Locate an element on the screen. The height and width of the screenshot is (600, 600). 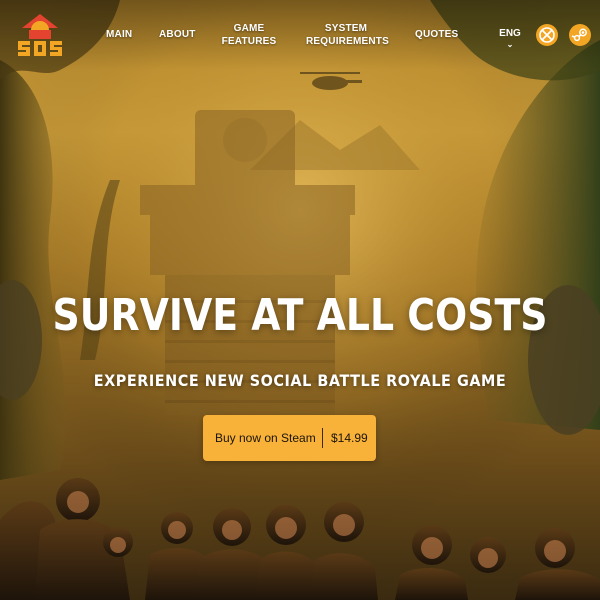
buy-button-label: Buy now on Steam is located at coordinates (265, 438).